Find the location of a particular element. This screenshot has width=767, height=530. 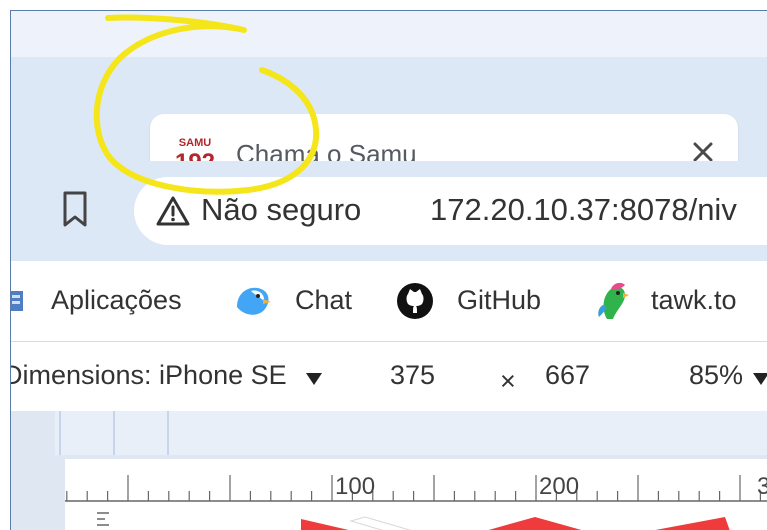

bookmark-label: Aplicações is located at coordinates (116, 300).